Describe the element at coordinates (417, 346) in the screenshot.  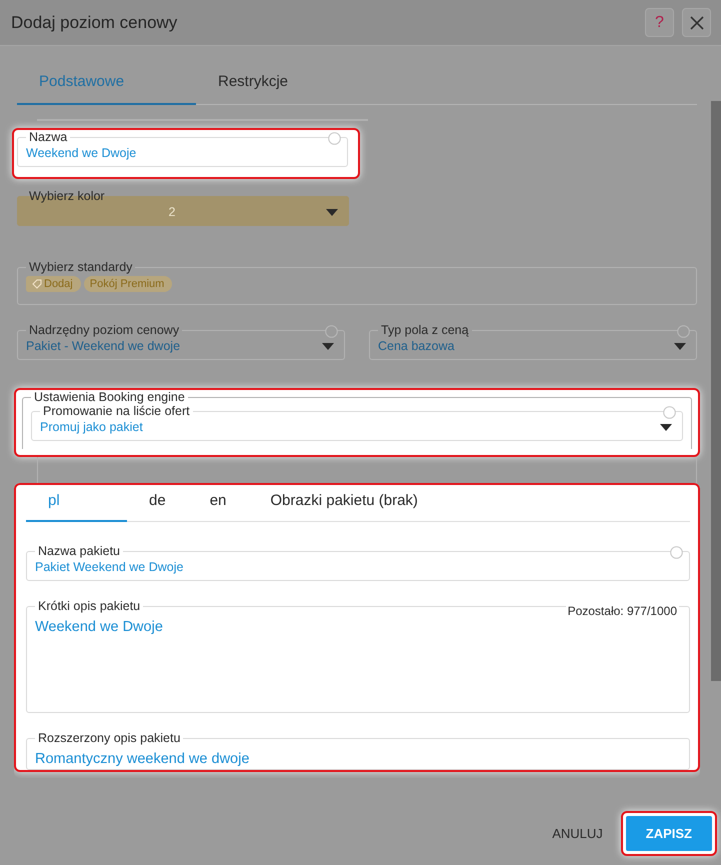
I see `field-value: Cena bazowa` at that location.